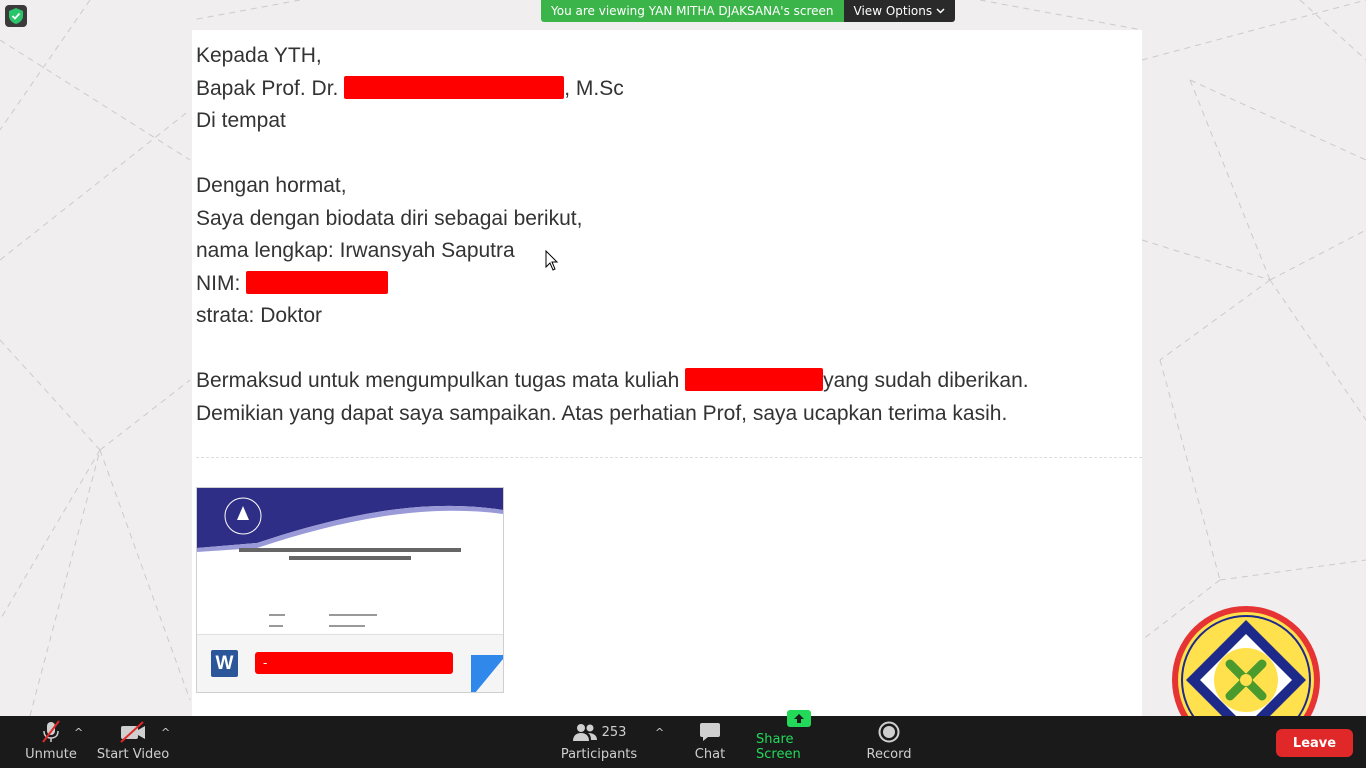  What do you see at coordinates (241, 120) in the screenshot?
I see `letter-line: Di tempat` at bounding box center [241, 120].